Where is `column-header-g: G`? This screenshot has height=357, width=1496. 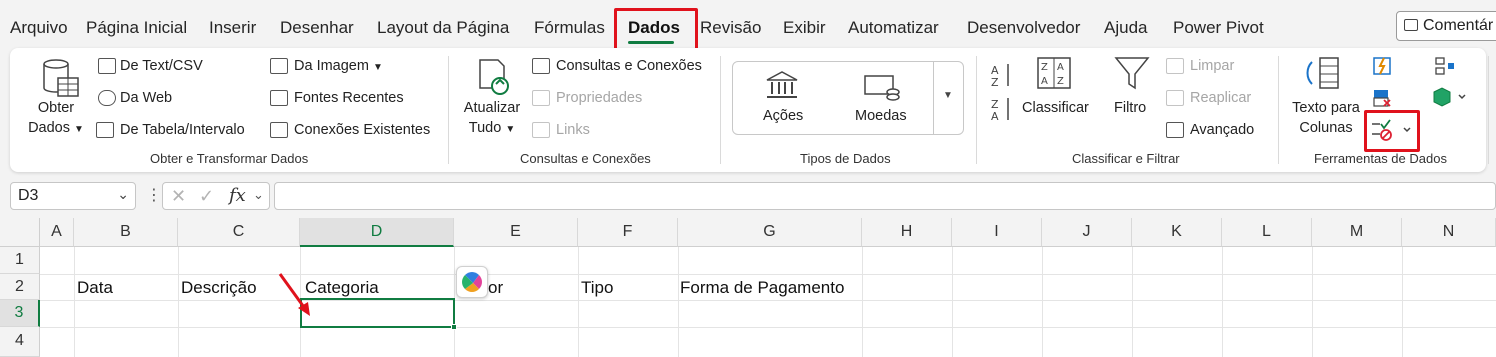
column-header-g: G is located at coordinates (770, 232).